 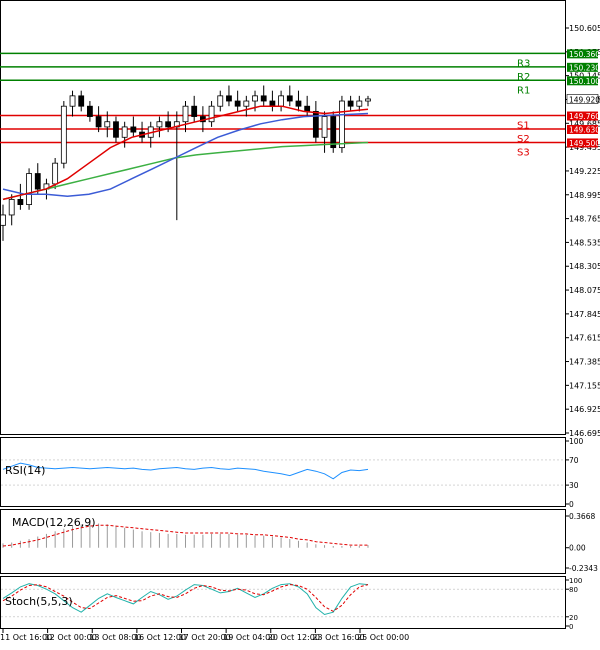 I want to click on level-tag-s3: 149.500, so click(x=584, y=143).